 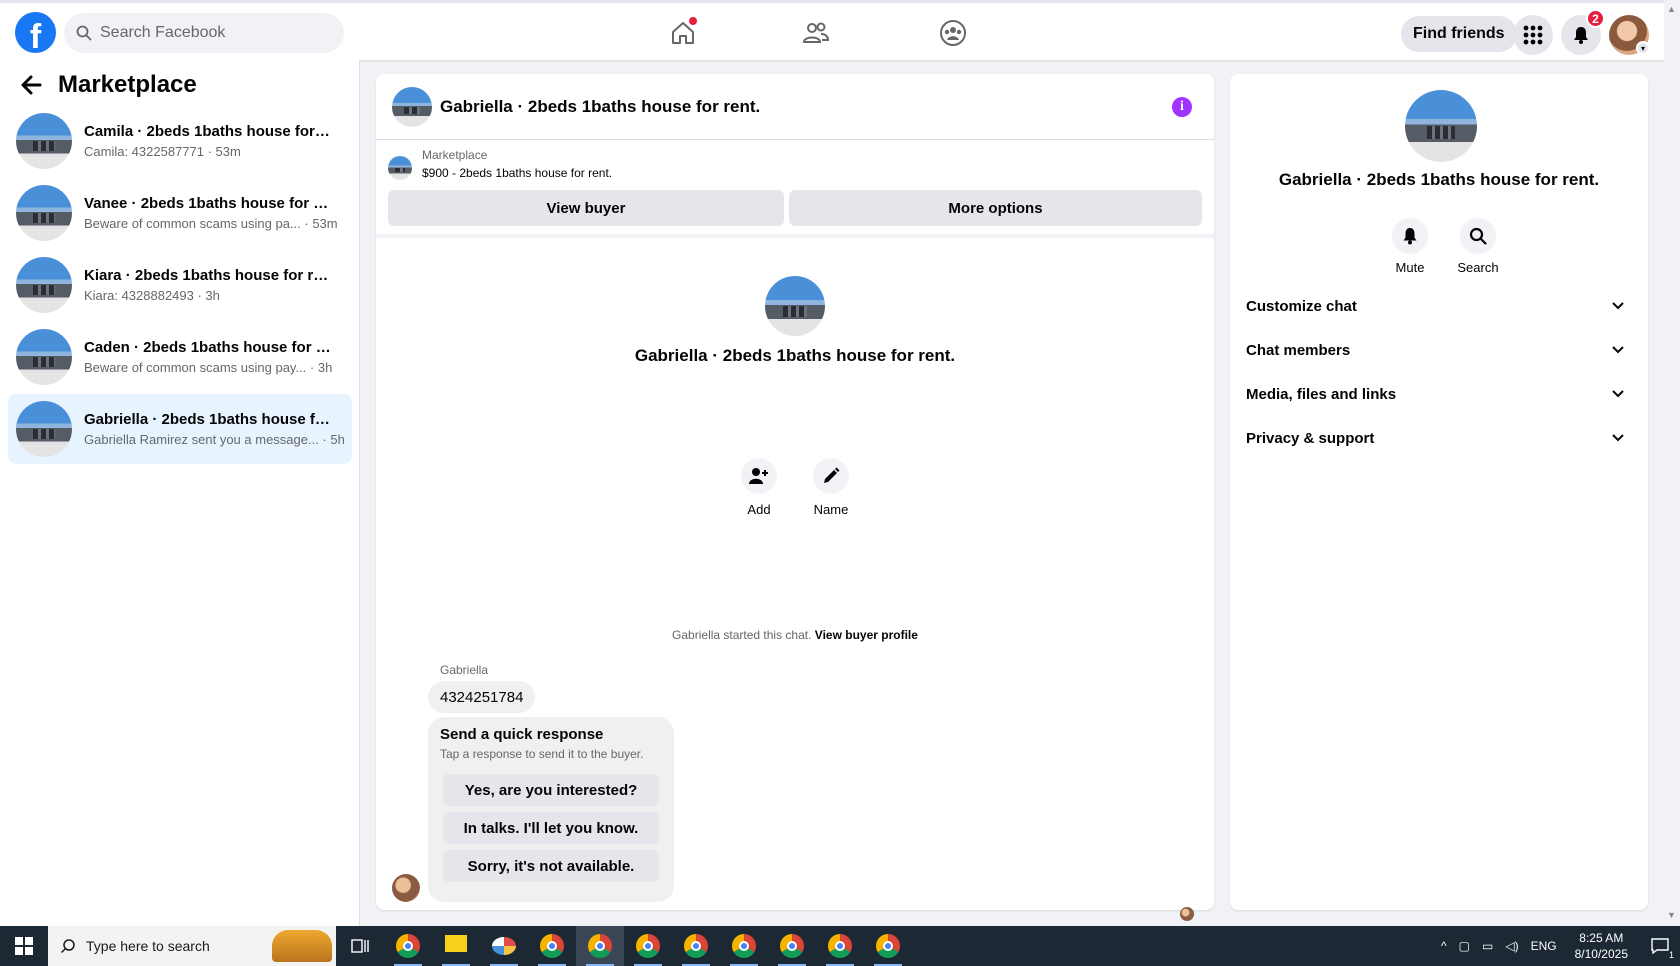 What do you see at coordinates (1439, 394) in the screenshot?
I see `media-files-links-section: Media, files and links` at bounding box center [1439, 394].